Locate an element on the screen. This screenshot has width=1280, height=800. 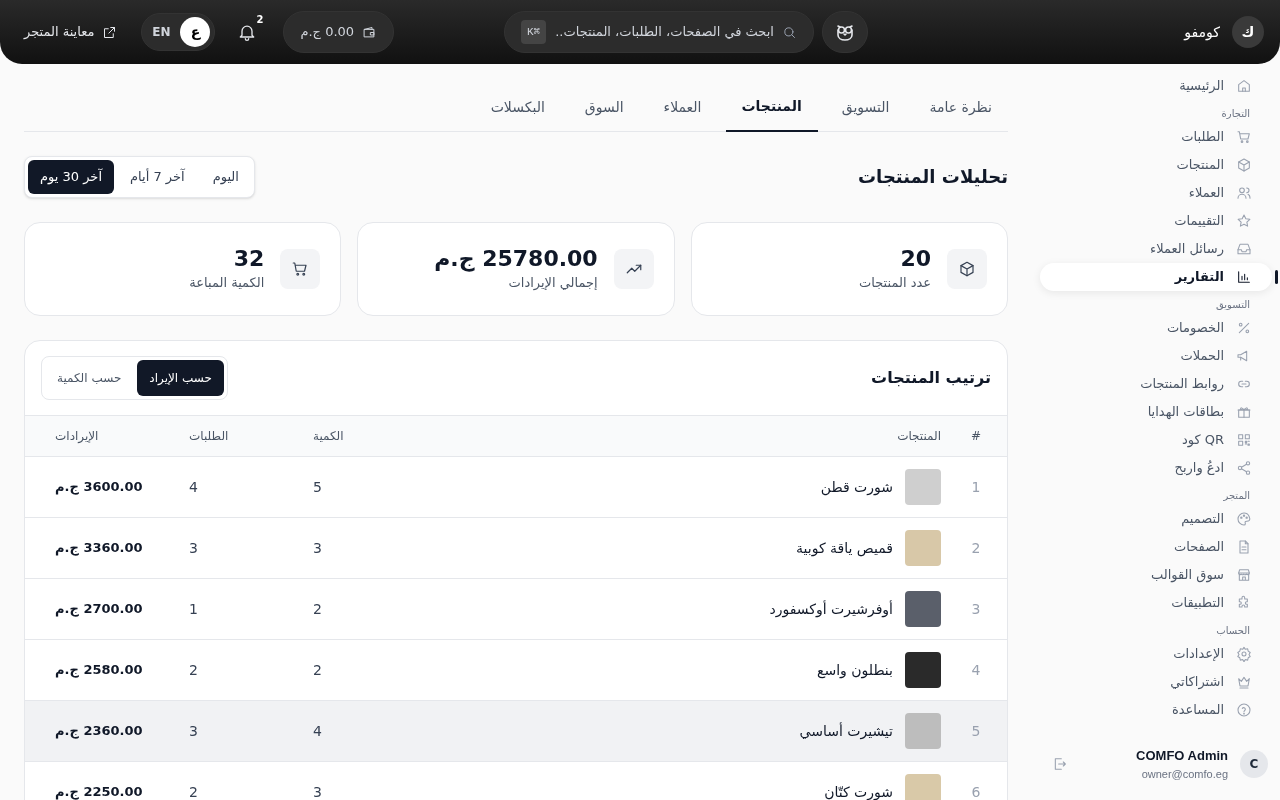
column-header: الكمية is located at coordinates (329, 436).